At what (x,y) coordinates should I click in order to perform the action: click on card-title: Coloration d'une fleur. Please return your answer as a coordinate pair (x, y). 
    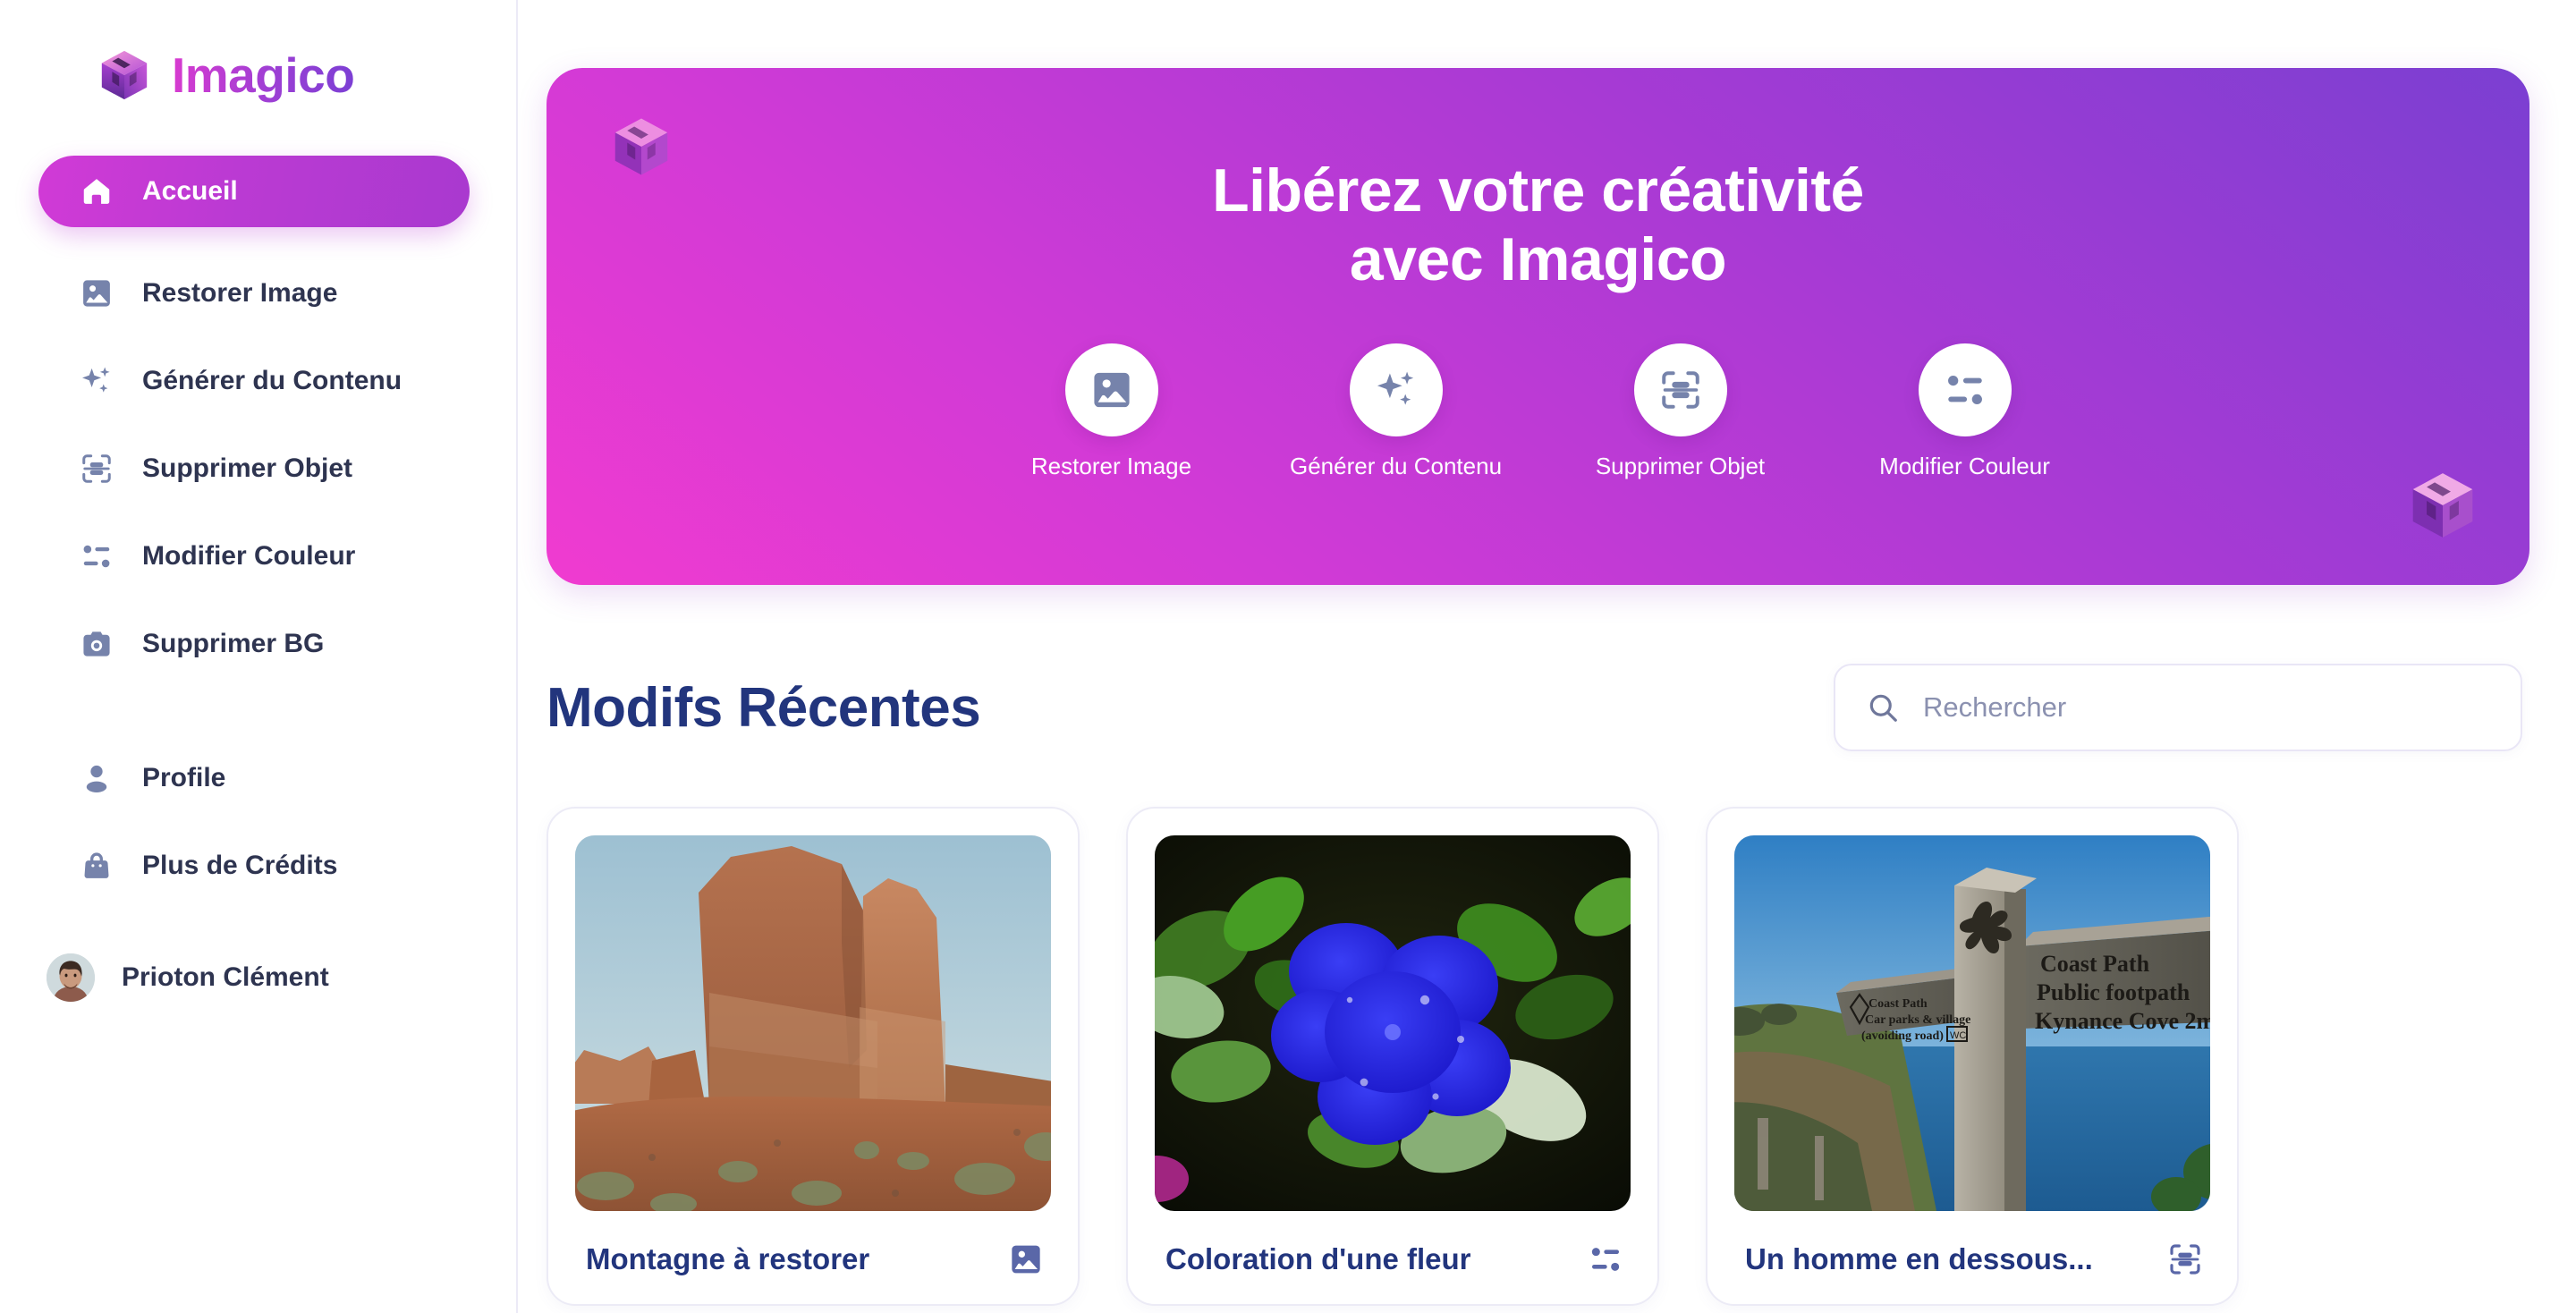
    Looking at the image, I should click on (1318, 1258).